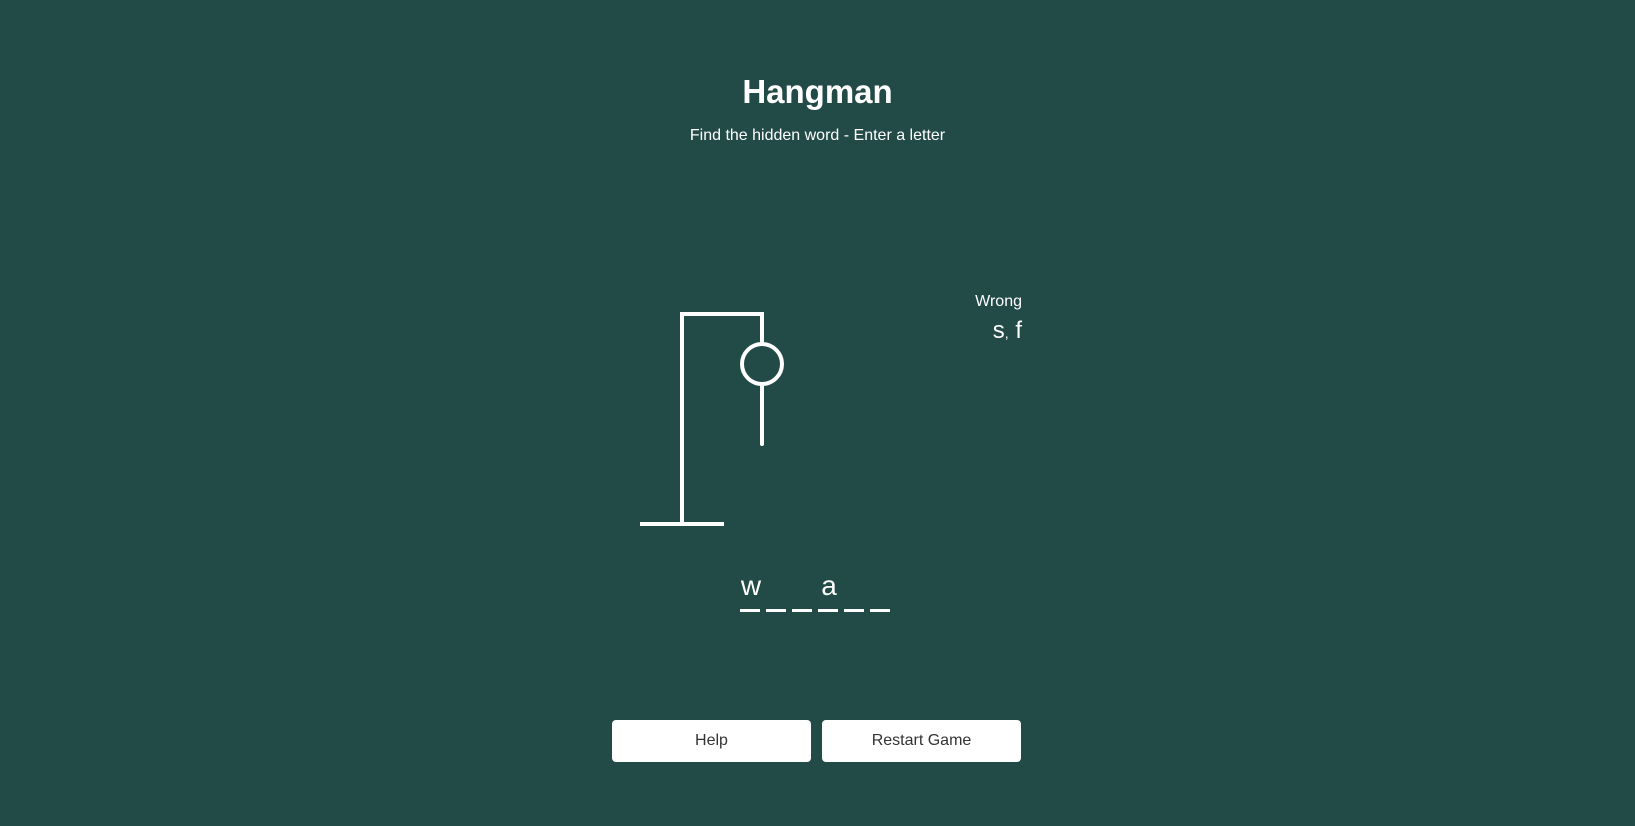  What do you see at coordinates (972, 332) in the screenshot?
I see `wrong-letters-list: s, f` at bounding box center [972, 332].